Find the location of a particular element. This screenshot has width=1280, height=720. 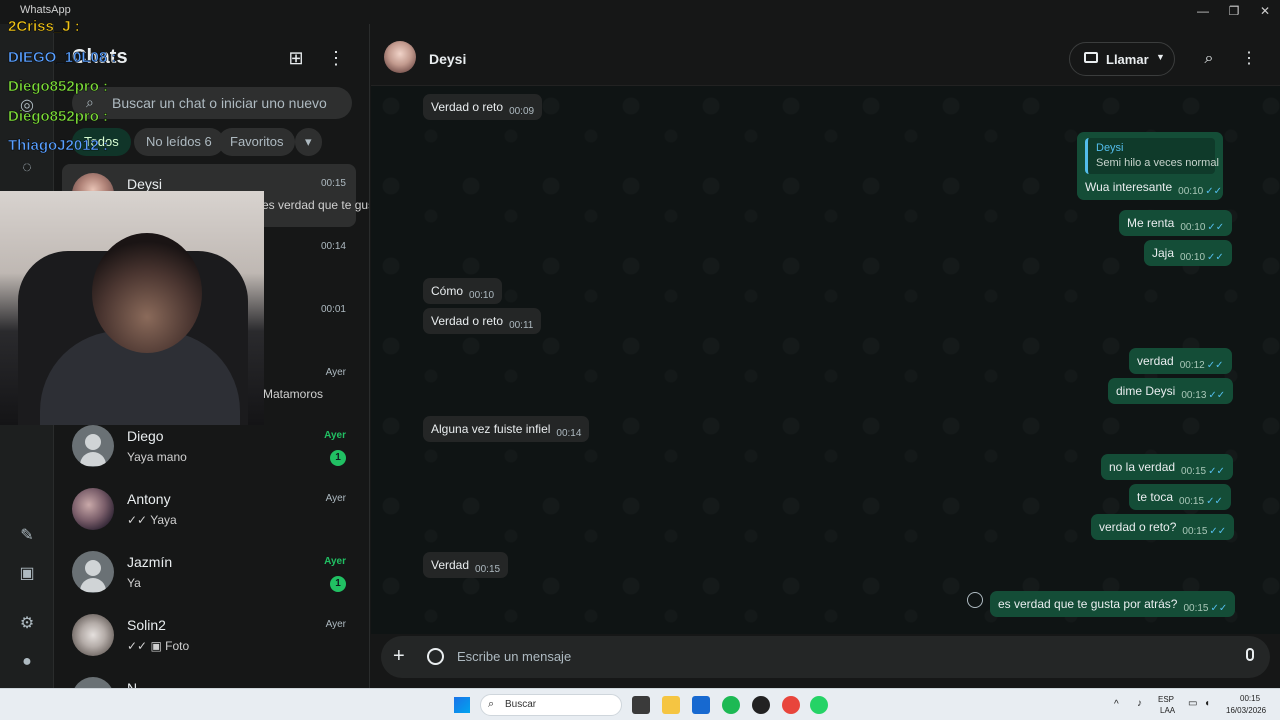

message-out: verdad 00:12 ✓✓ is located at coordinates (1180, 361).